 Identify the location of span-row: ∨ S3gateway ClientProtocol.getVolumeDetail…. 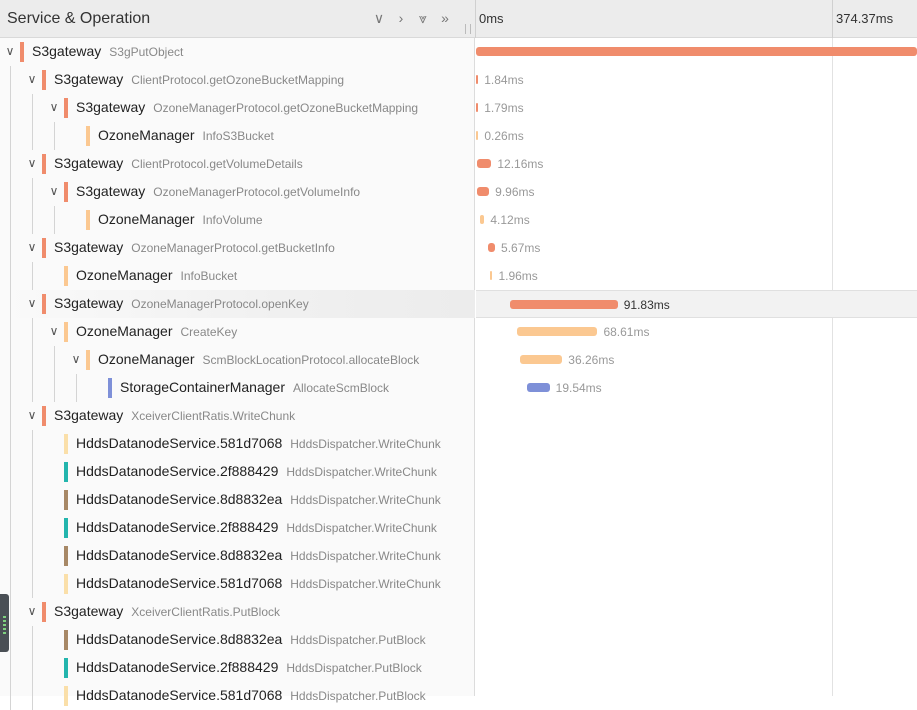
(458, 164).